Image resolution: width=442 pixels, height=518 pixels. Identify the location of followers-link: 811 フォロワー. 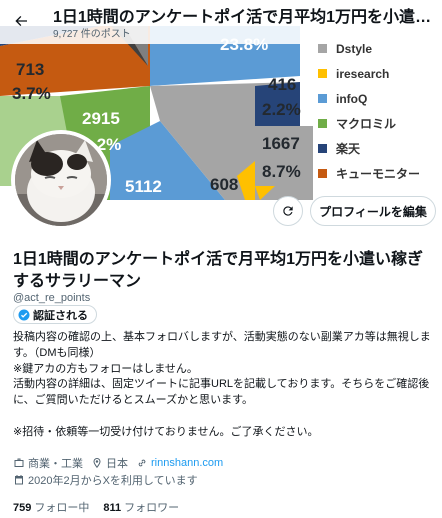
(141, 507).